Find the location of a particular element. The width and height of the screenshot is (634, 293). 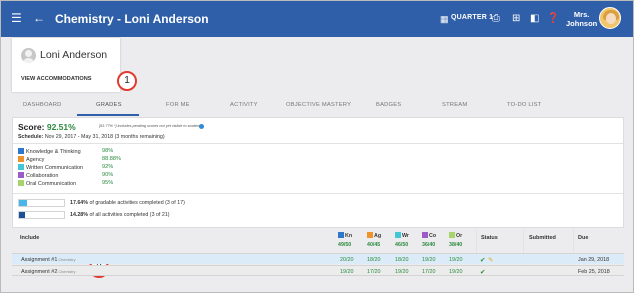

score-cell: 20/20 is located at coordinates (347, 260).